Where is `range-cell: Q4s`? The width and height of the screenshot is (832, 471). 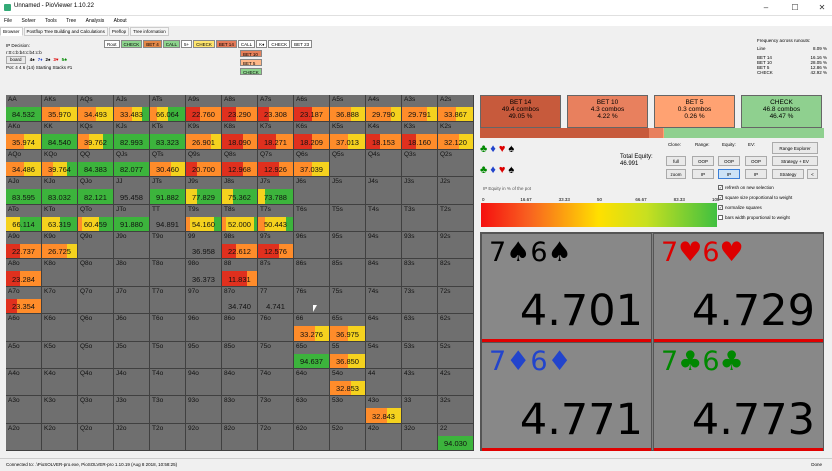 range-cell: Q4s is located at coordinates (384, 163).